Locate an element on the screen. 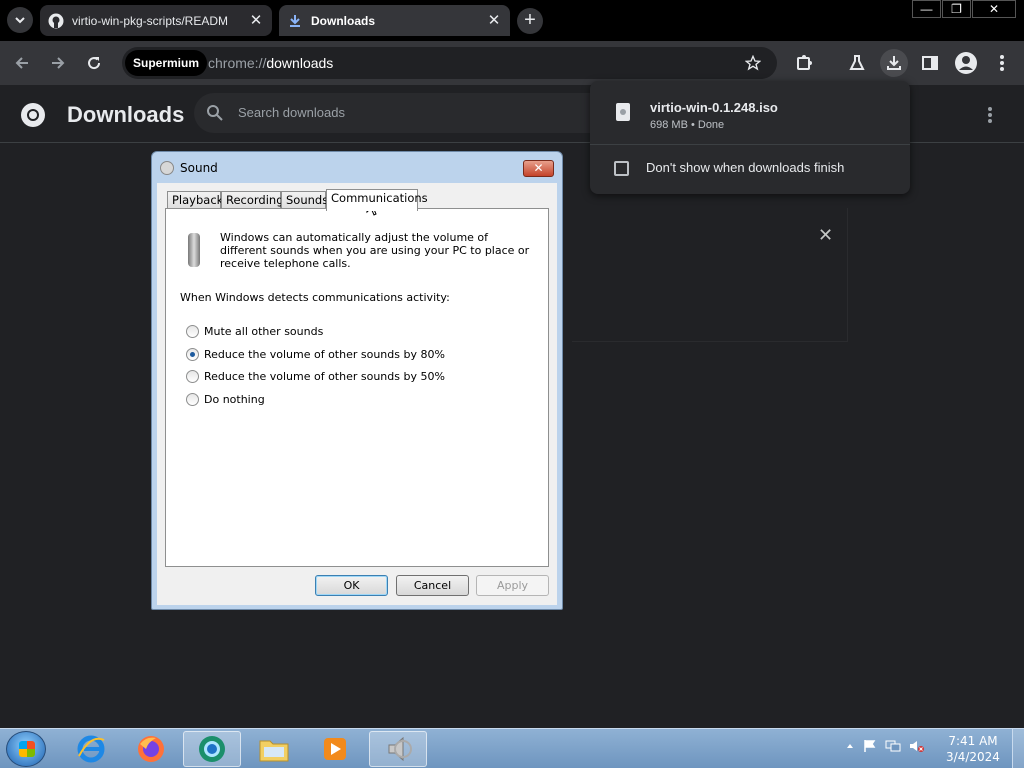 The width and height of the screenshot is (1024, 768). option-label: Reduce the volume of other sounds by 80% is located at coordinates (324, 354).